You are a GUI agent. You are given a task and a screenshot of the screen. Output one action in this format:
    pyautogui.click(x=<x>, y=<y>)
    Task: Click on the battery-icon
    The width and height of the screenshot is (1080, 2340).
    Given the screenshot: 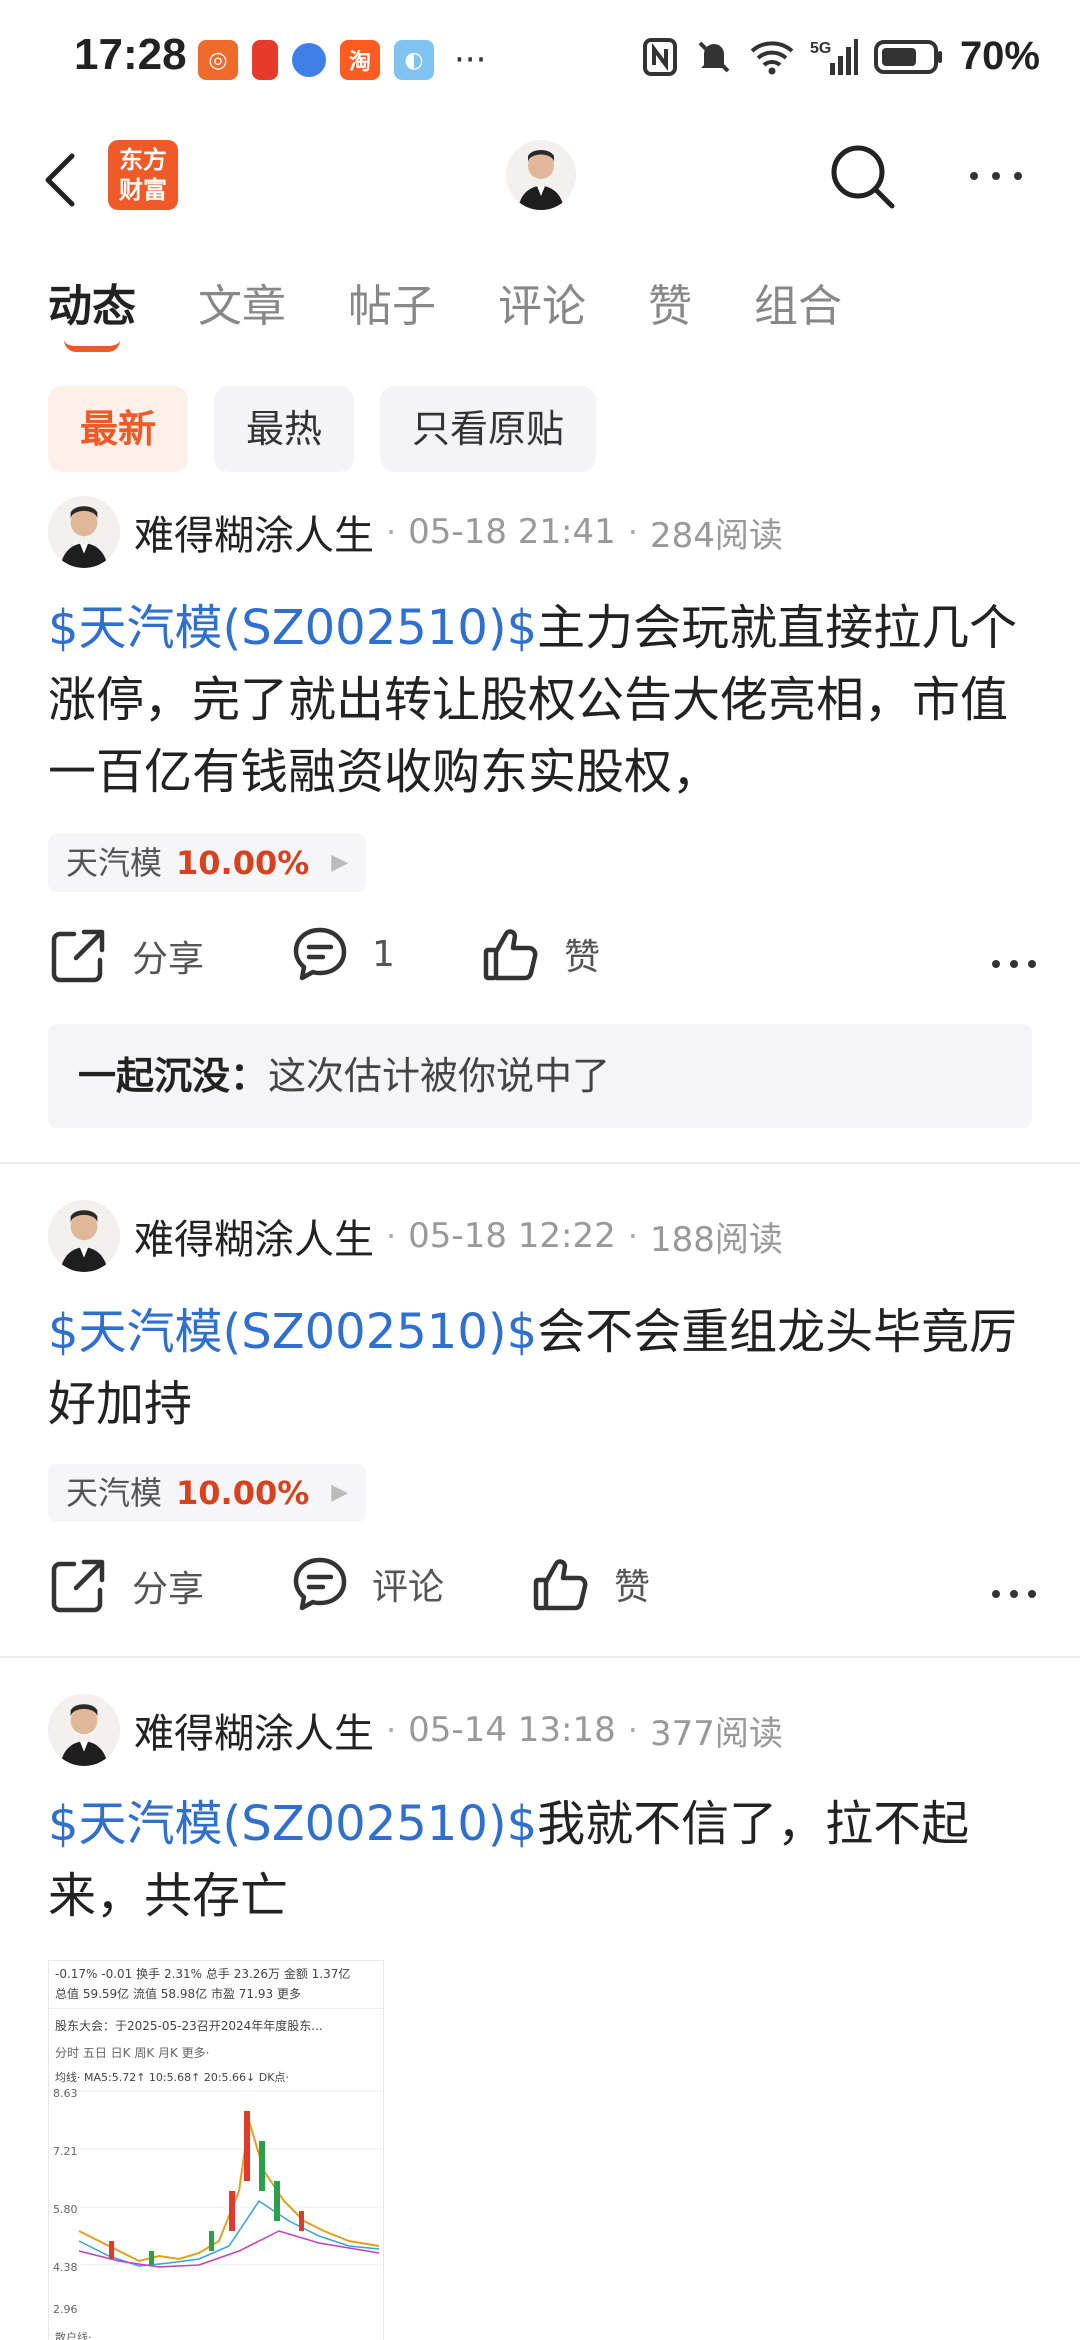 What is the action you would take?
    pyautogui.click(x=907, y=56)
    